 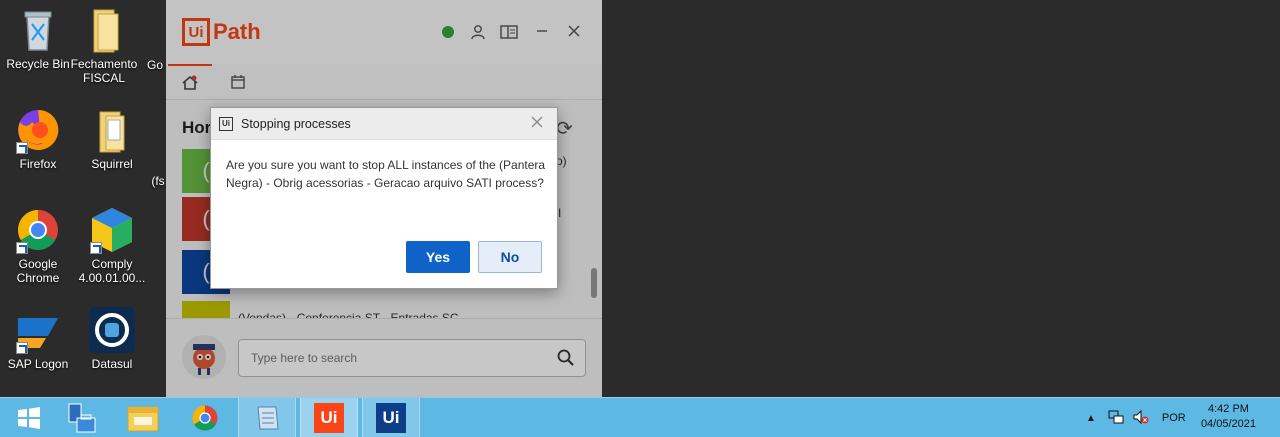 What do you see at coordinates (1228, 417) in the screenshot?
I see `clock: 4:42 PM 04/05/2021` at bounding box center [1228, 417].